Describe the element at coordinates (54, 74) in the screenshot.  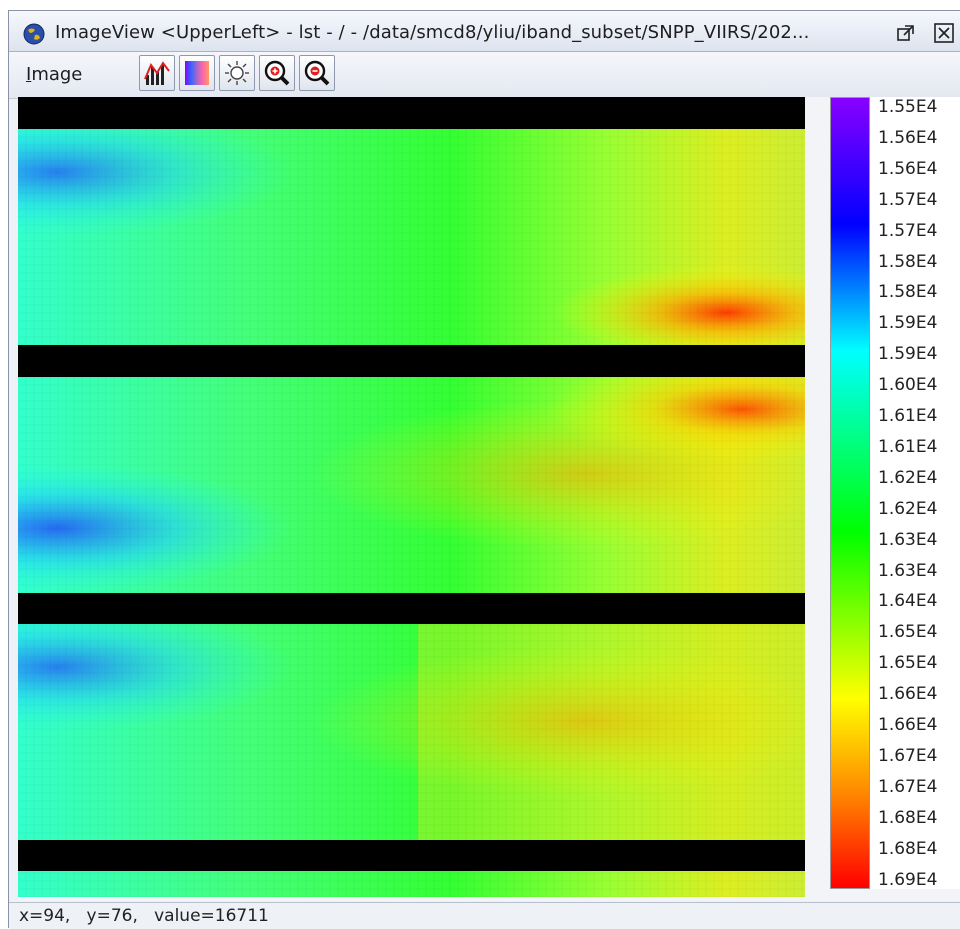
I see `image-menu: Image` at that location.